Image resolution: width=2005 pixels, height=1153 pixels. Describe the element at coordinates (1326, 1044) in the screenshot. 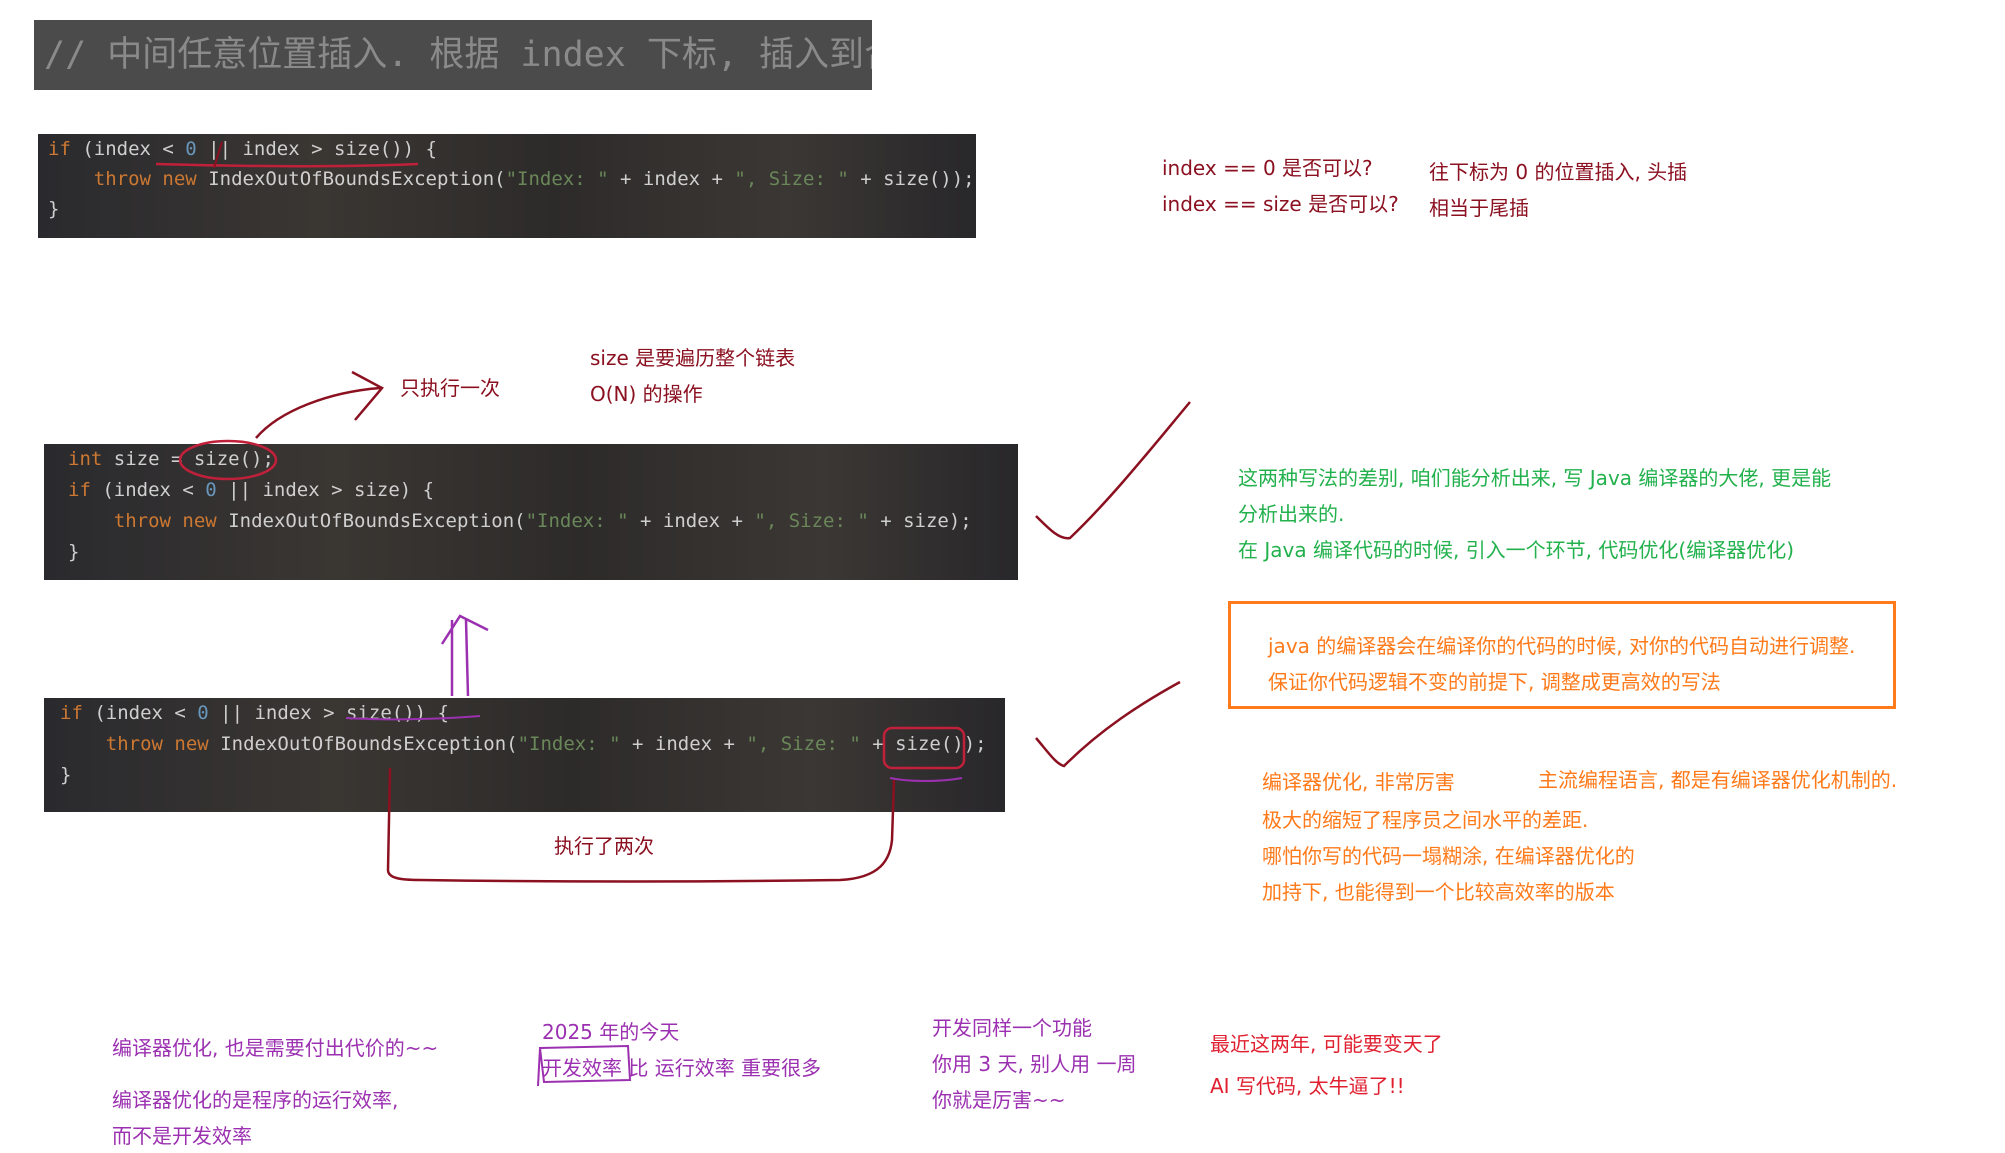

I see `note-red-1: 最近这两年, 可能要变天了` at that location.